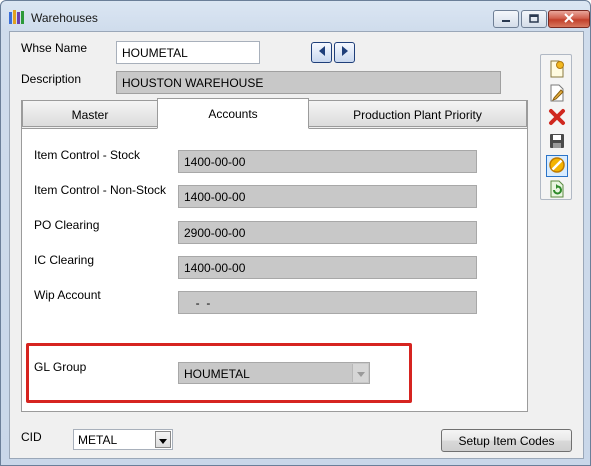  Describe the element at coordinates (417, 113) in the screenshot. I see `tab-production-plant-priority: Production Plant Priority` at that location.